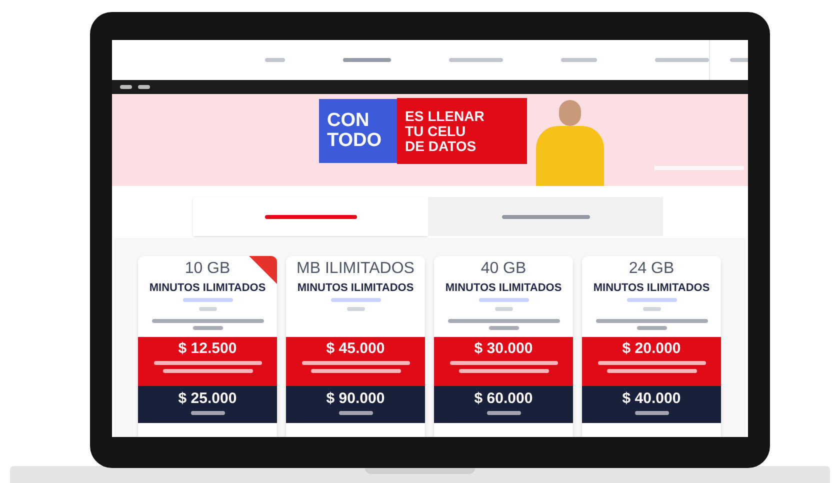  Describe the element at coordinates (444, 131) in the screenshot. I see `headline-text: ES LLENAR TU CELU DE DATOS` at that location.